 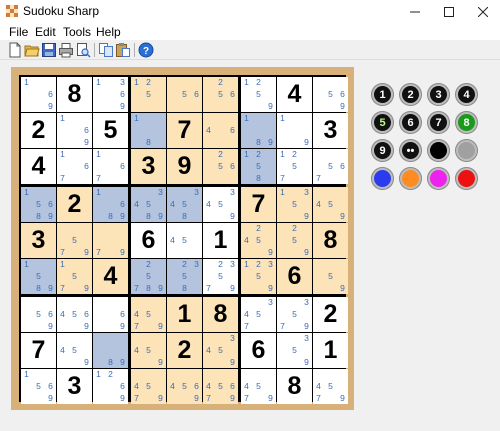 What do you see at coordinates (466, 122) in the screenshot?
I see `digit-8-button: 8` at bounding box center [466, 122].